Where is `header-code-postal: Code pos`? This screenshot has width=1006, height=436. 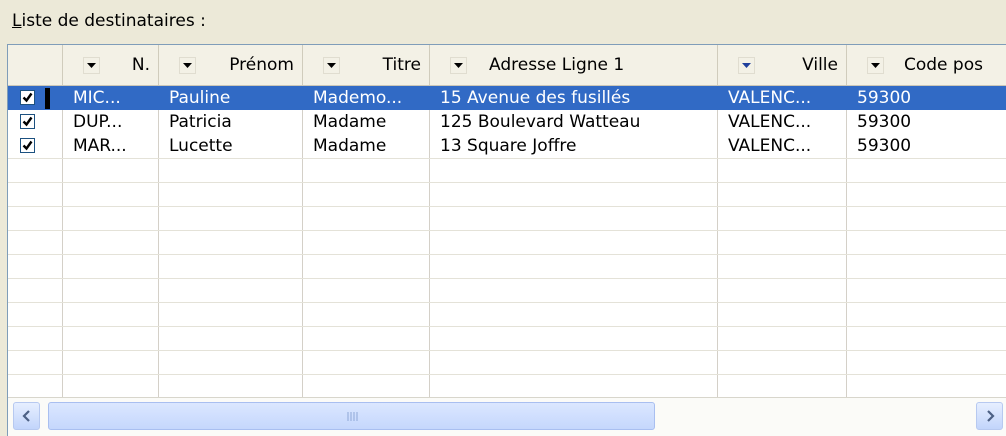 header-code-postal: Code pos is located at coordinates (926, 65).